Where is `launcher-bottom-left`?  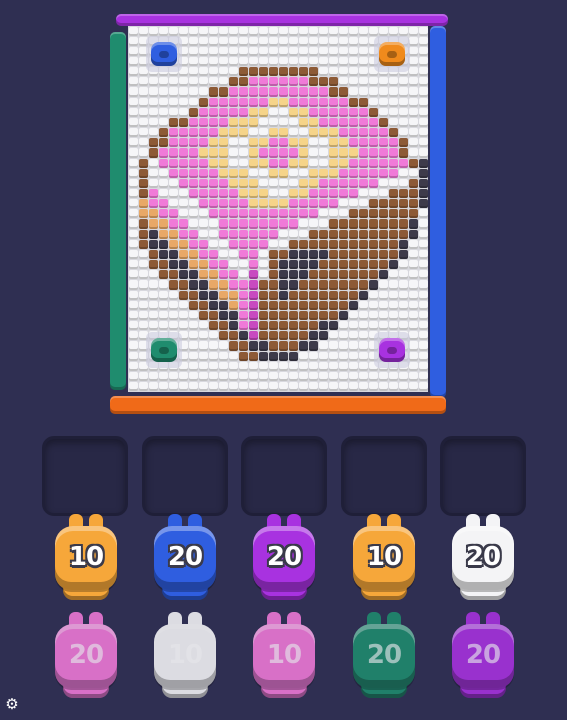 launcher-bottom-left is located at coordinates (164, 350).